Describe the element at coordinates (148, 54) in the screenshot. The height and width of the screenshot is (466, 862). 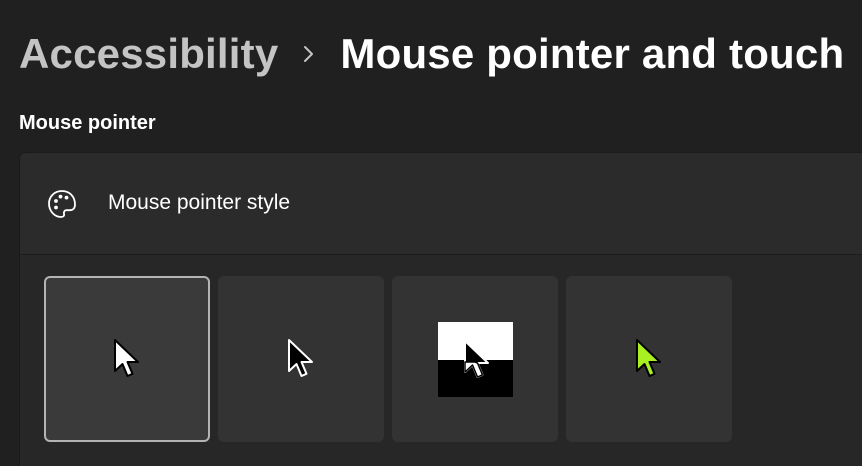
I see `breadcrumb-accessibility-link: Accessibility` at that location.